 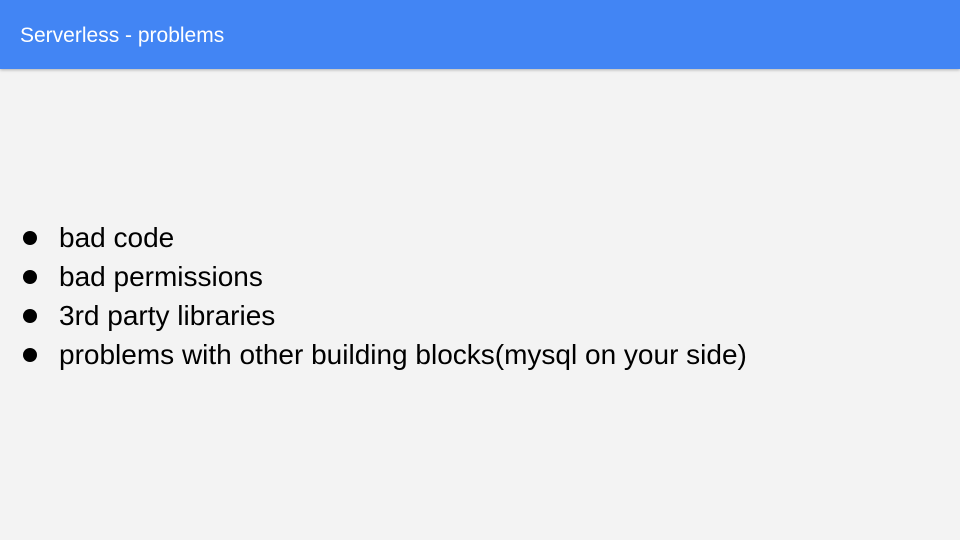 What do you see at coordinates (382, 237) in the screenshot?
I see `bullet-item: bad code` at bounding box center [382, 237].